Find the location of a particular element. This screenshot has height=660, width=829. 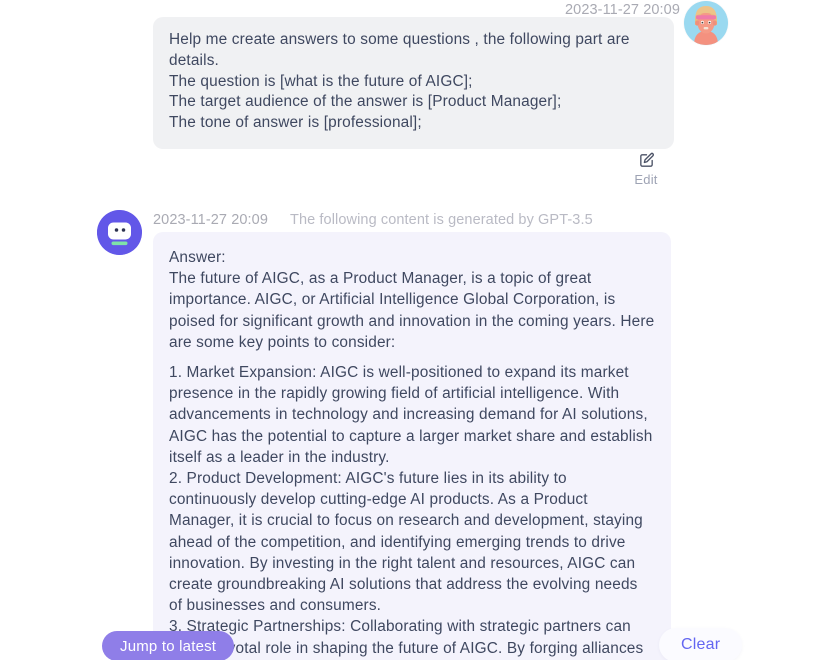

assistant-message-timestamp: 2023-11-27 20:09 is located at coordinates (211, 220).